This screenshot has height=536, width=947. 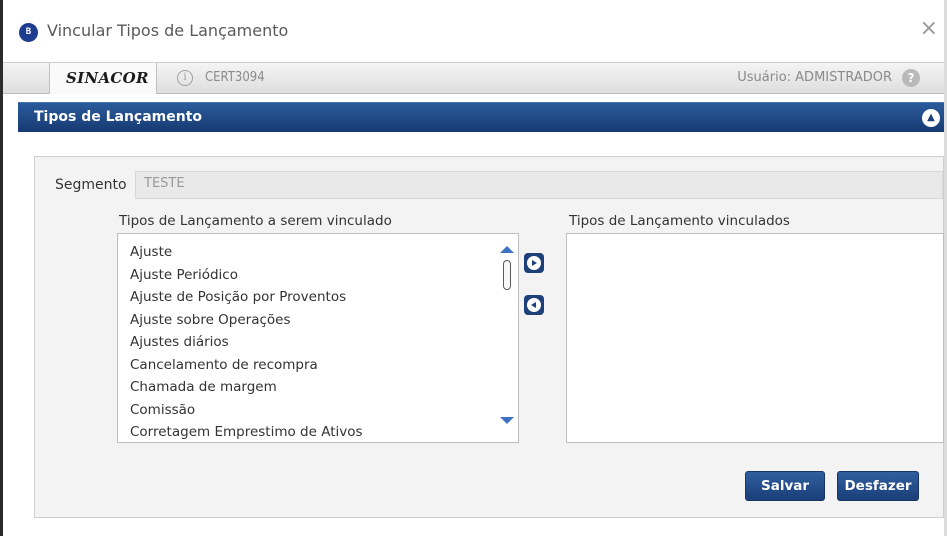 What do you see at coordinates (168, 30) in the screenshot?
I see `window-title: Vincular Tipos de Lançamento` at bounding box center [168, 30].